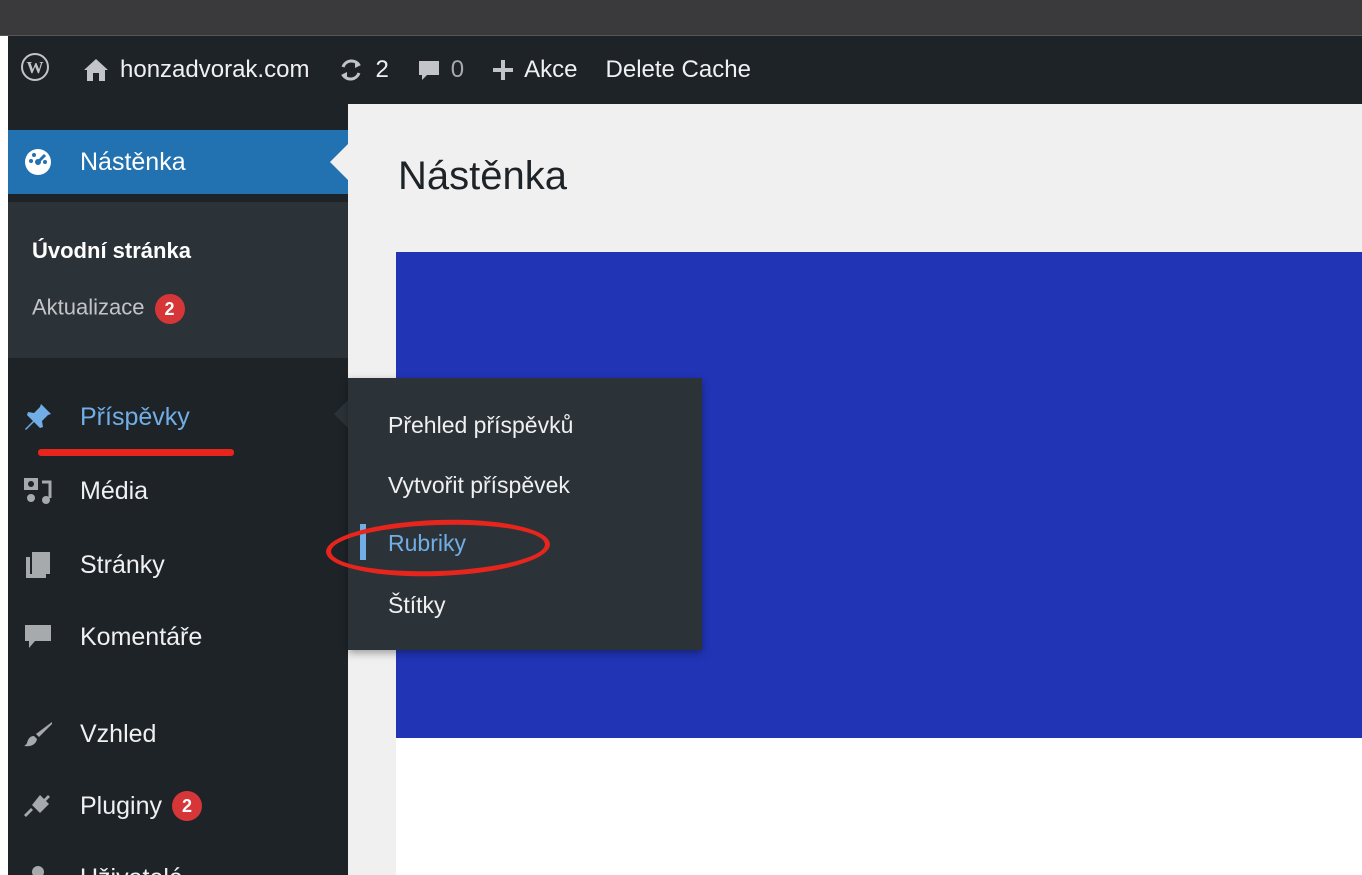  I want to click on refresh-icon, so click(351, 70).